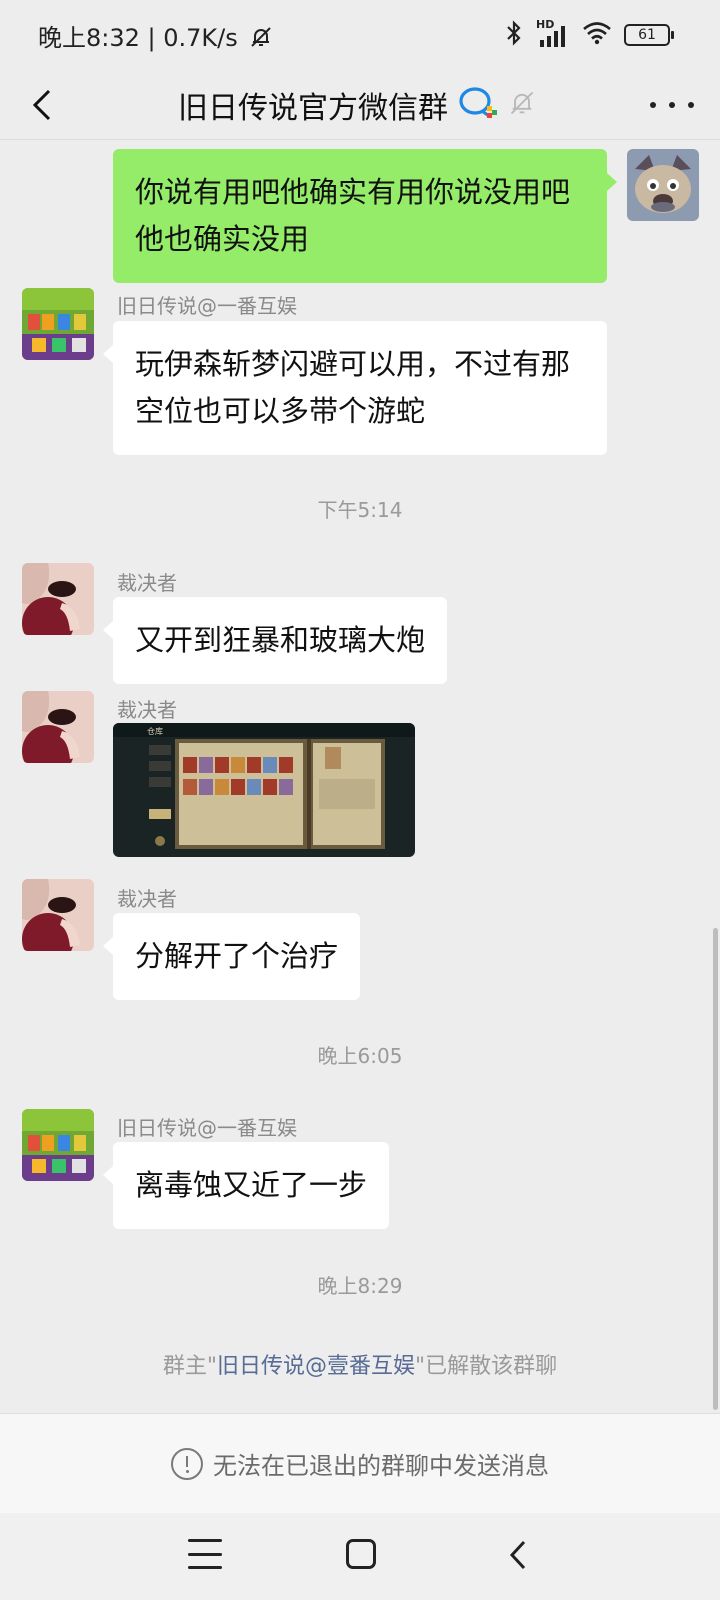 This screenshot has width=720, height=1600. I want to click on time-divider: 晚上8:29, so click(360, 1286).